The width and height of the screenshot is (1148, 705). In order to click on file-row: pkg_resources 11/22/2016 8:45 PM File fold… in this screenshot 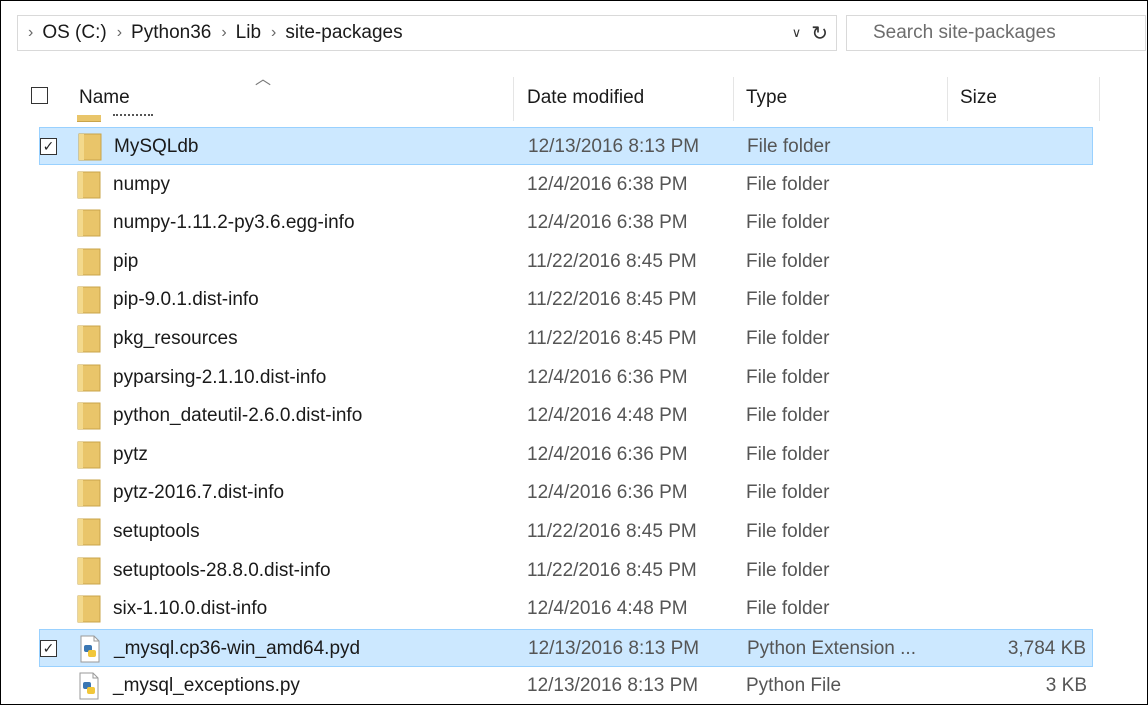, I will do `click(566, 339)`.